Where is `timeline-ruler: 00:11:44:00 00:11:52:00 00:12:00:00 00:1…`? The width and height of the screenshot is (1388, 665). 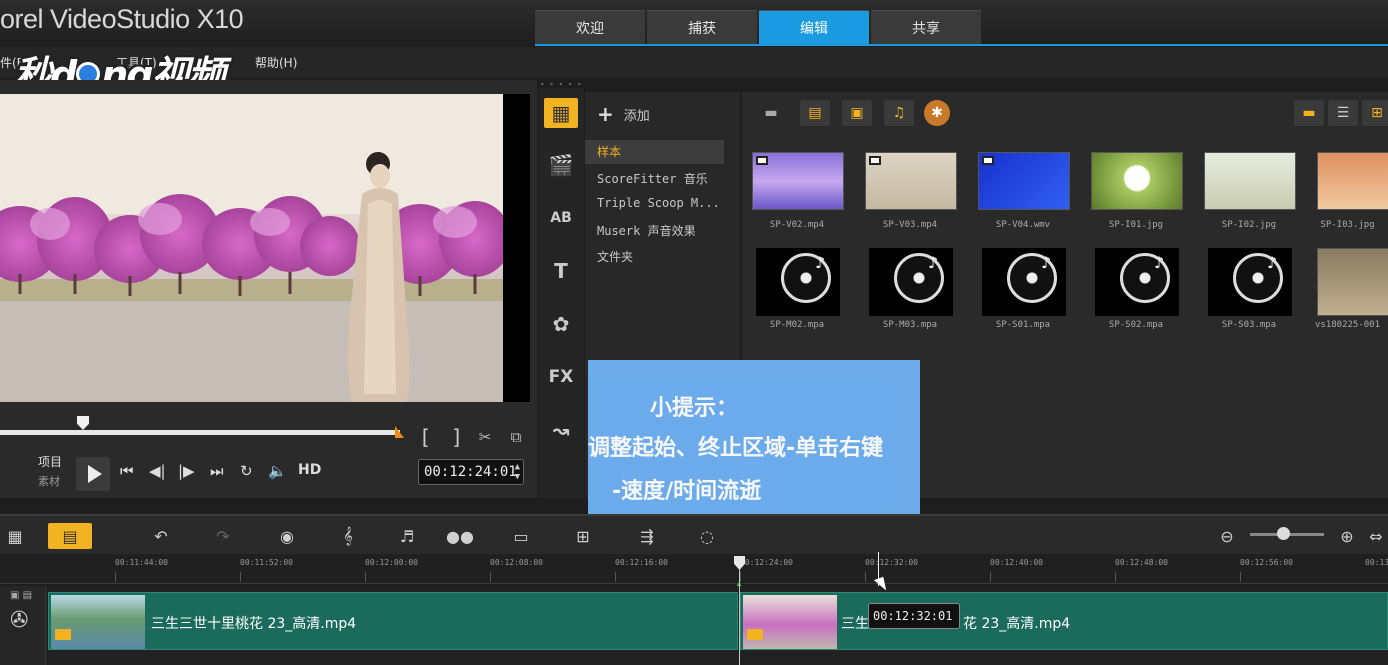
timeline-ruler: 00:11:44:00 00:11:52:00 00:12:00:00 00:1… is located at coordinates (694, 569).